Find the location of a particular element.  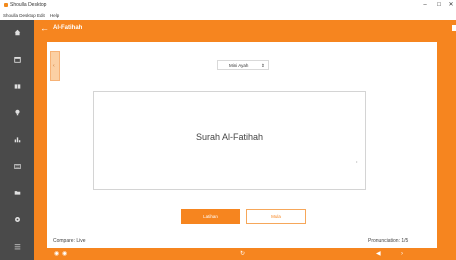

menu-icon is located at coordinates (17, 246).